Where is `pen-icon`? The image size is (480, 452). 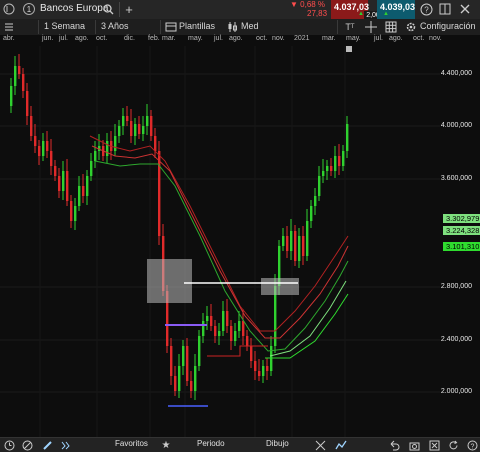
pen-icon is located at coordinates (47, 445).